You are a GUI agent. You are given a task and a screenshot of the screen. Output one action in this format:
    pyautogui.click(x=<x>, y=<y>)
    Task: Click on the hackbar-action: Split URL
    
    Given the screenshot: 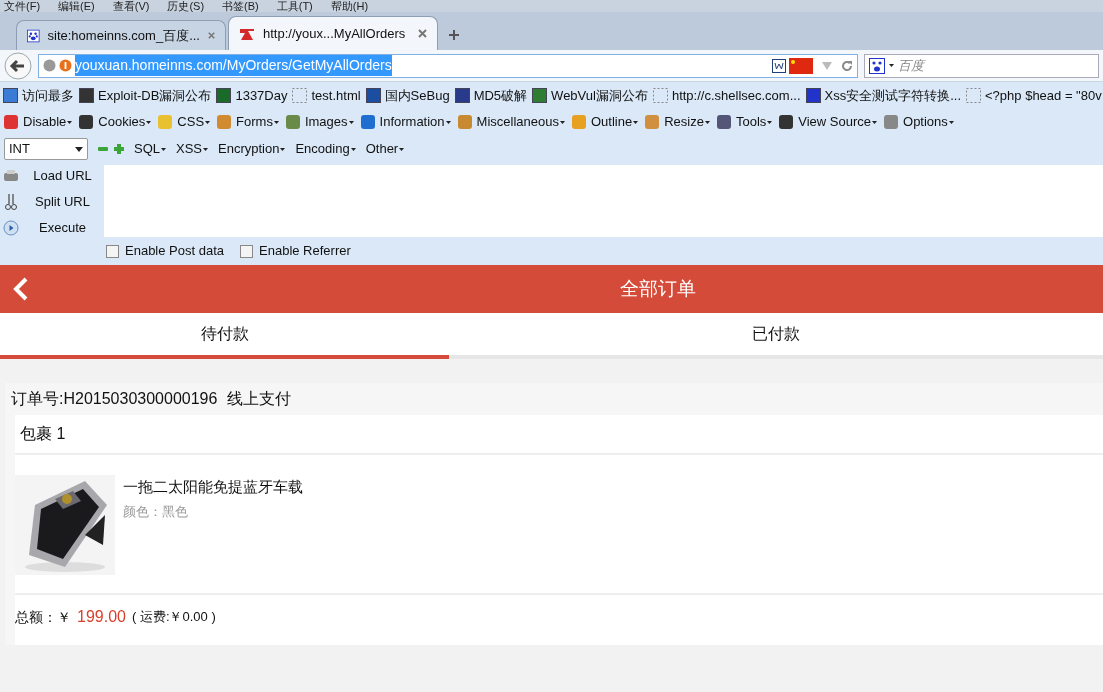 What is the action you would take?
    pyautogui.click(x=62, y=202)
    